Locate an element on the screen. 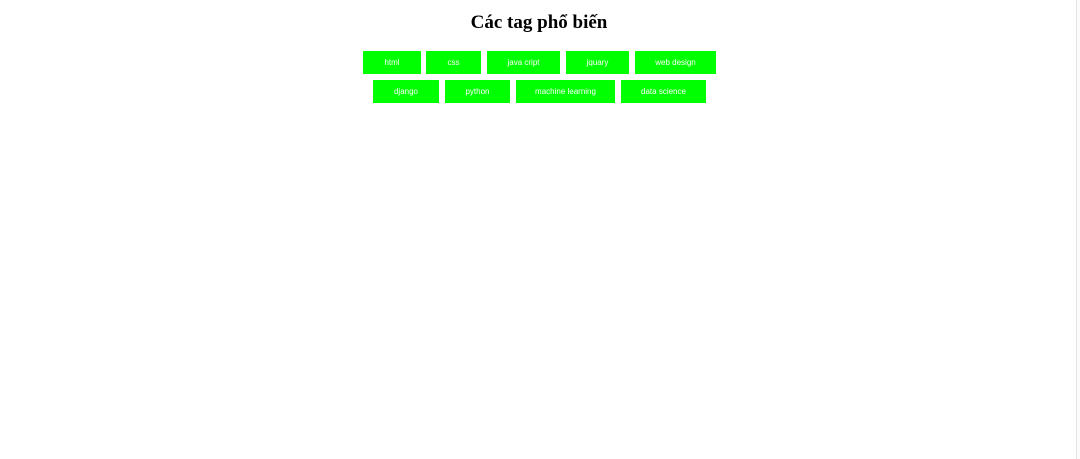 The height and width of the screenshot is (459, 1080). tag-machine-learning: machine learning is located at coordinates (565, 91).